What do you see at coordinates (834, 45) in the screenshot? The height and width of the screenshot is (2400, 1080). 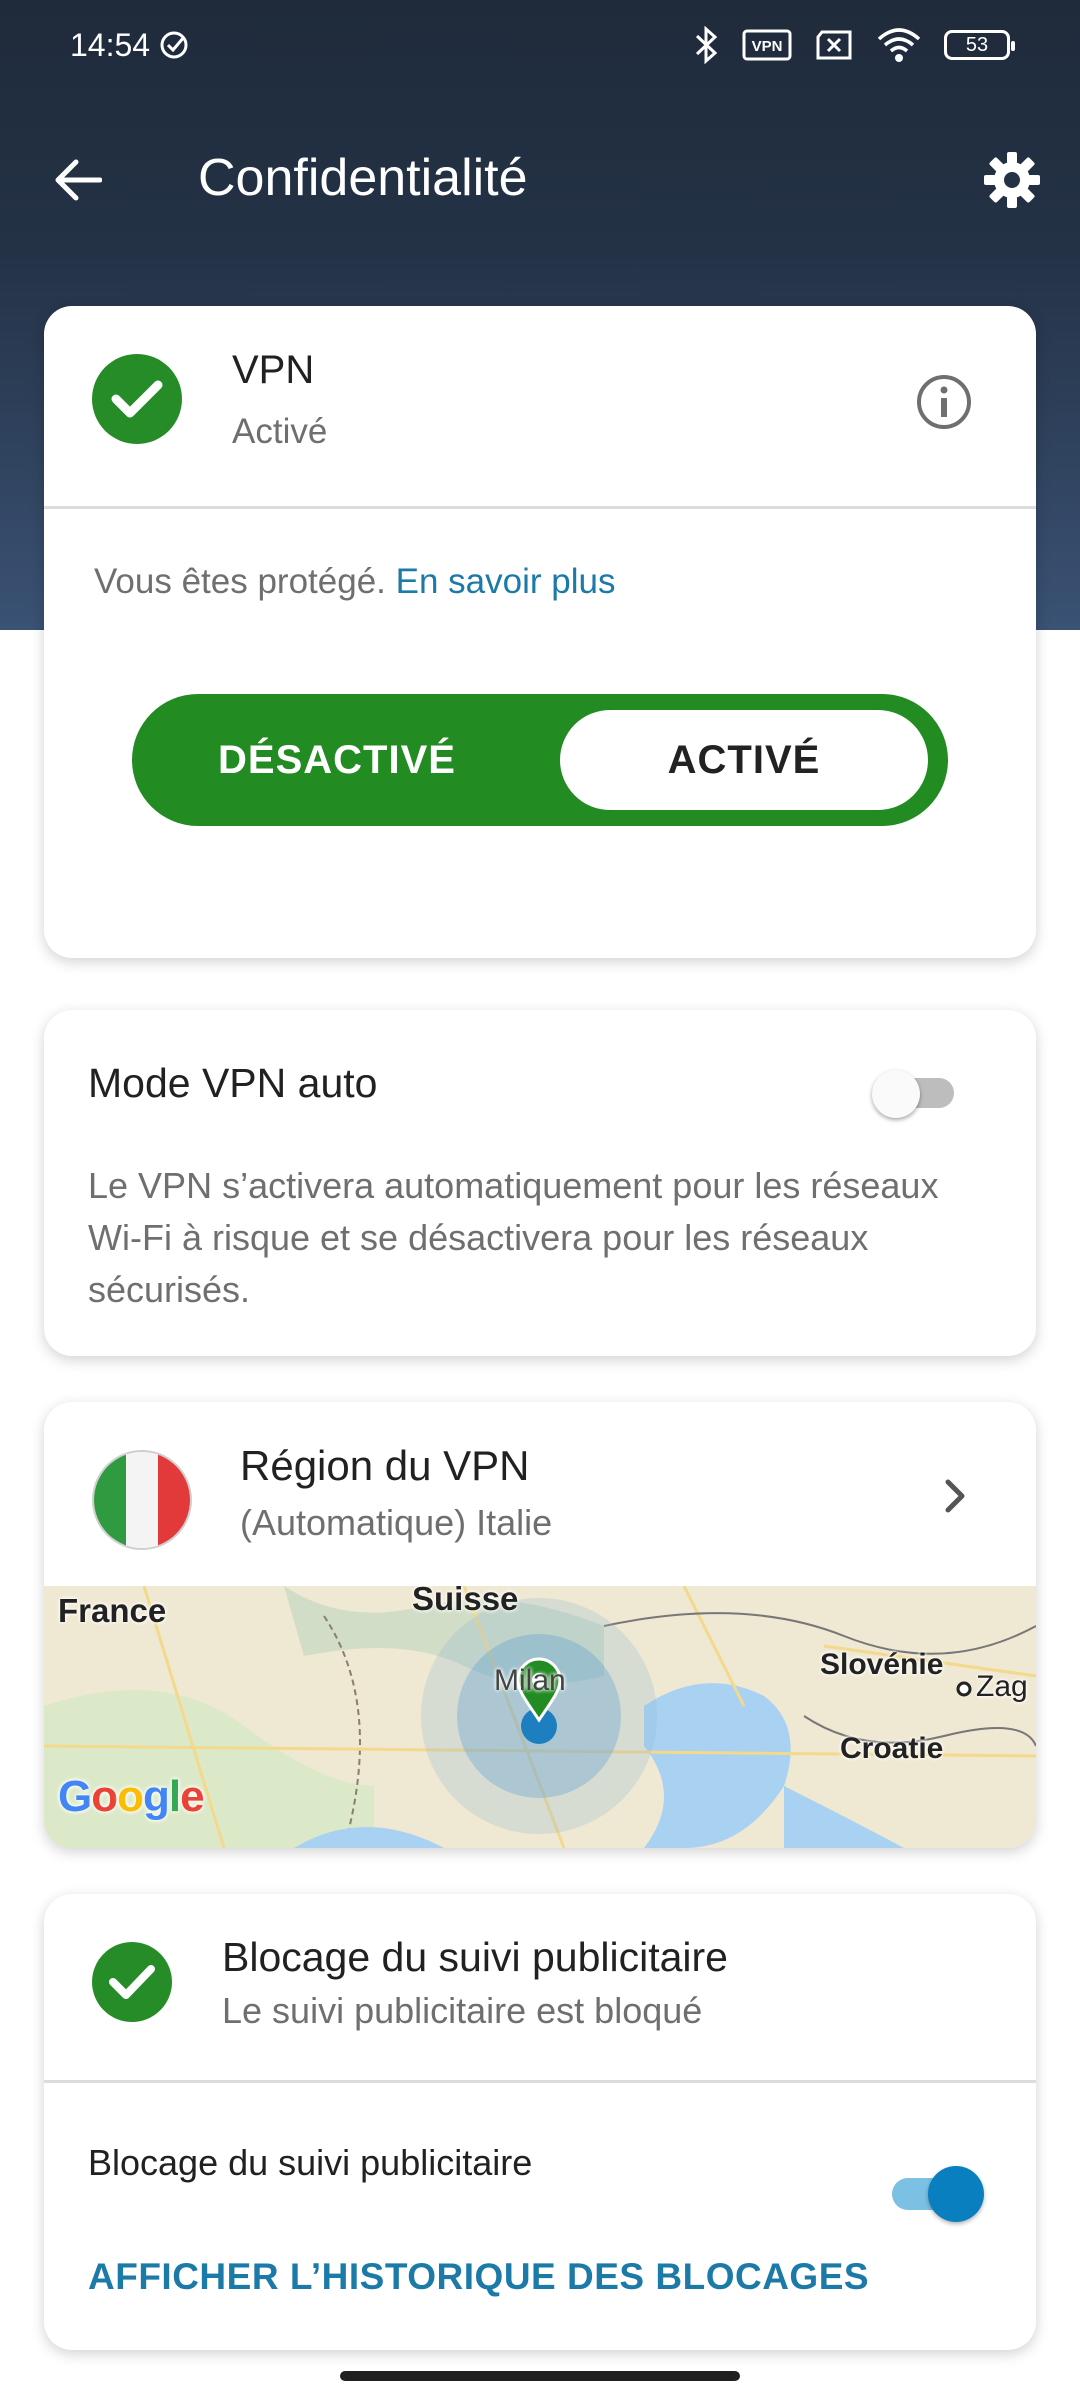 I see `no-sim-icon` at bounding box center [834, 45].